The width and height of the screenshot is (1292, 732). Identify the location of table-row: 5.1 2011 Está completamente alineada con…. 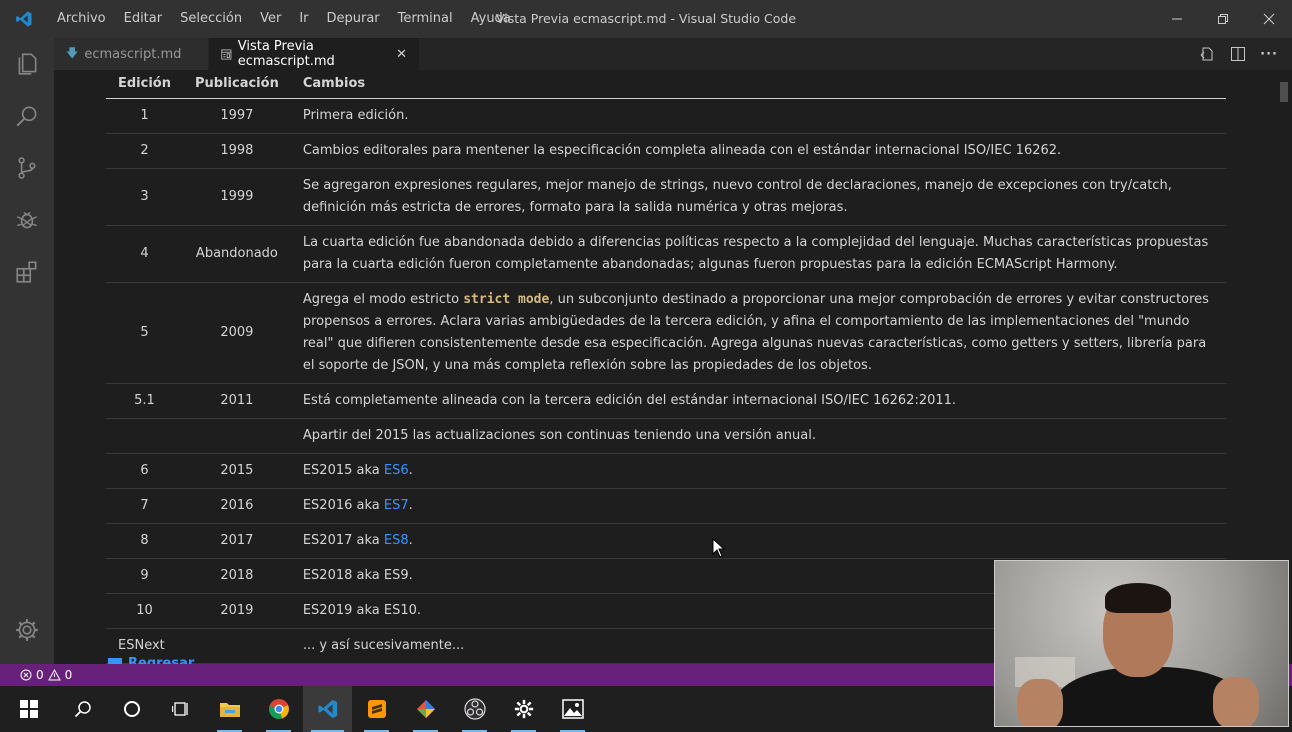
(666, 401).